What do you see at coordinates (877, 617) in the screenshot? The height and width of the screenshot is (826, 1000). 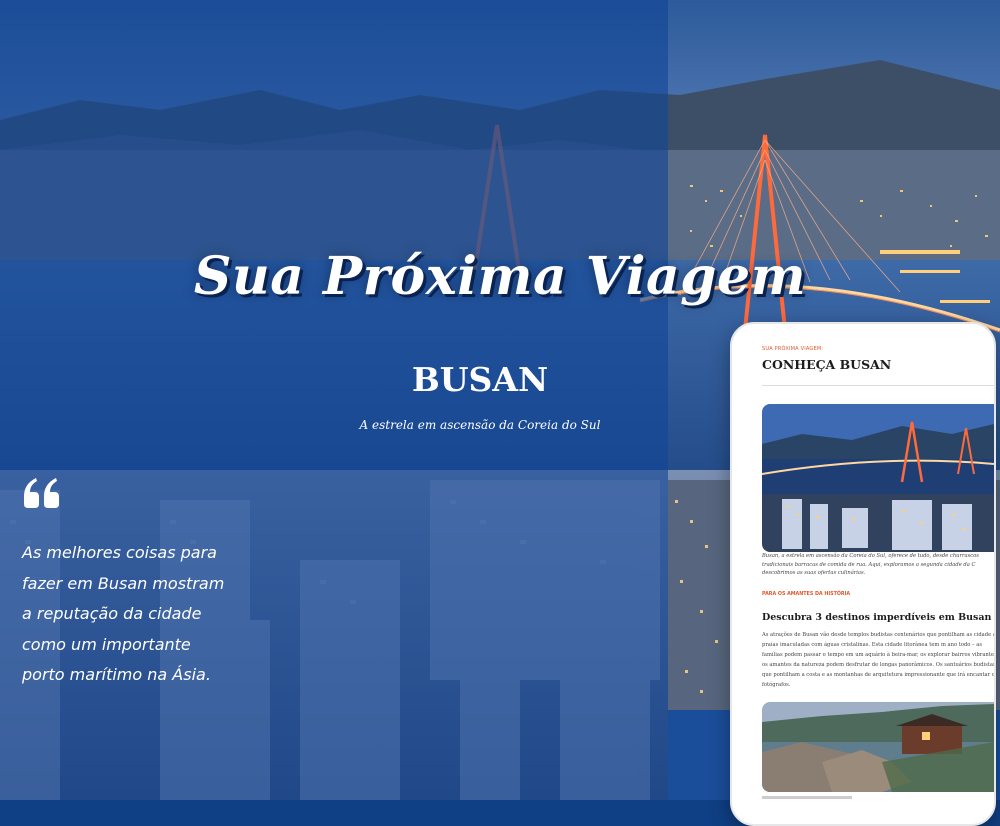 I see `section-title: Descubra 3 destinos imperdíveis em Busan` at bounding box center [877, 617].